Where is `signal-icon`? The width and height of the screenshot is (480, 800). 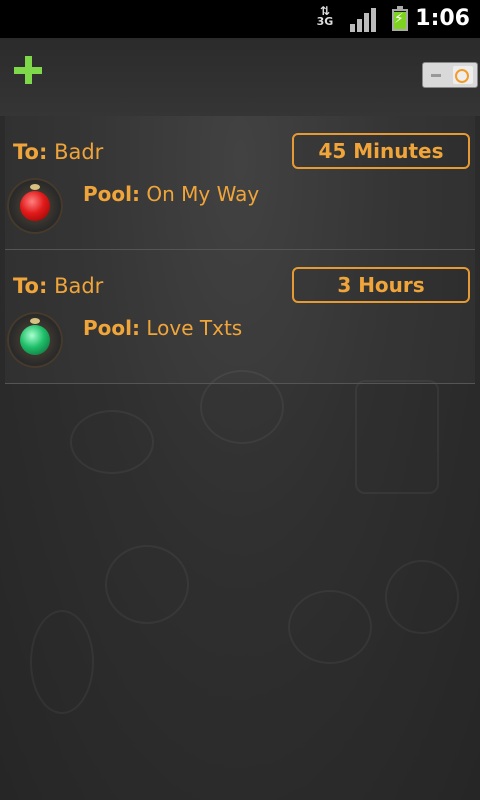
signal-icon is located at coordinates (364, 19).